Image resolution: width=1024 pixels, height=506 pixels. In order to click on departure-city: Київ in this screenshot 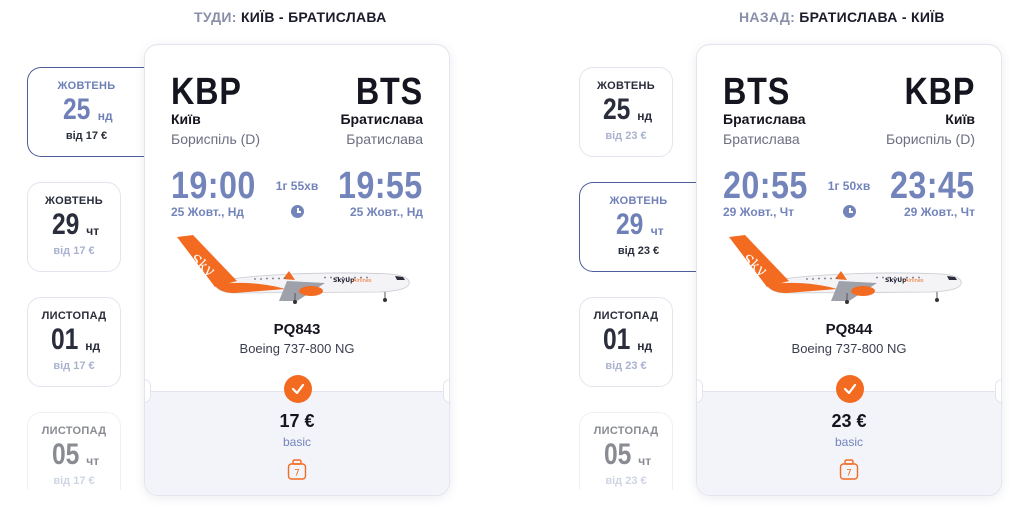, I will do `click(186, 119)`.